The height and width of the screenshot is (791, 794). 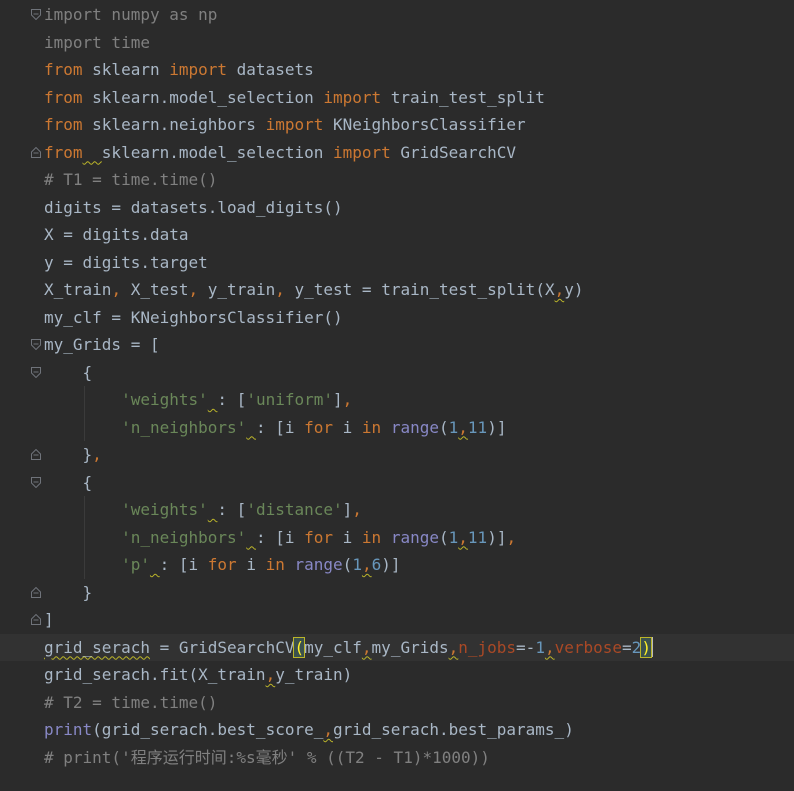 I want to click on code-token: 11, so click(x=477, y=537).